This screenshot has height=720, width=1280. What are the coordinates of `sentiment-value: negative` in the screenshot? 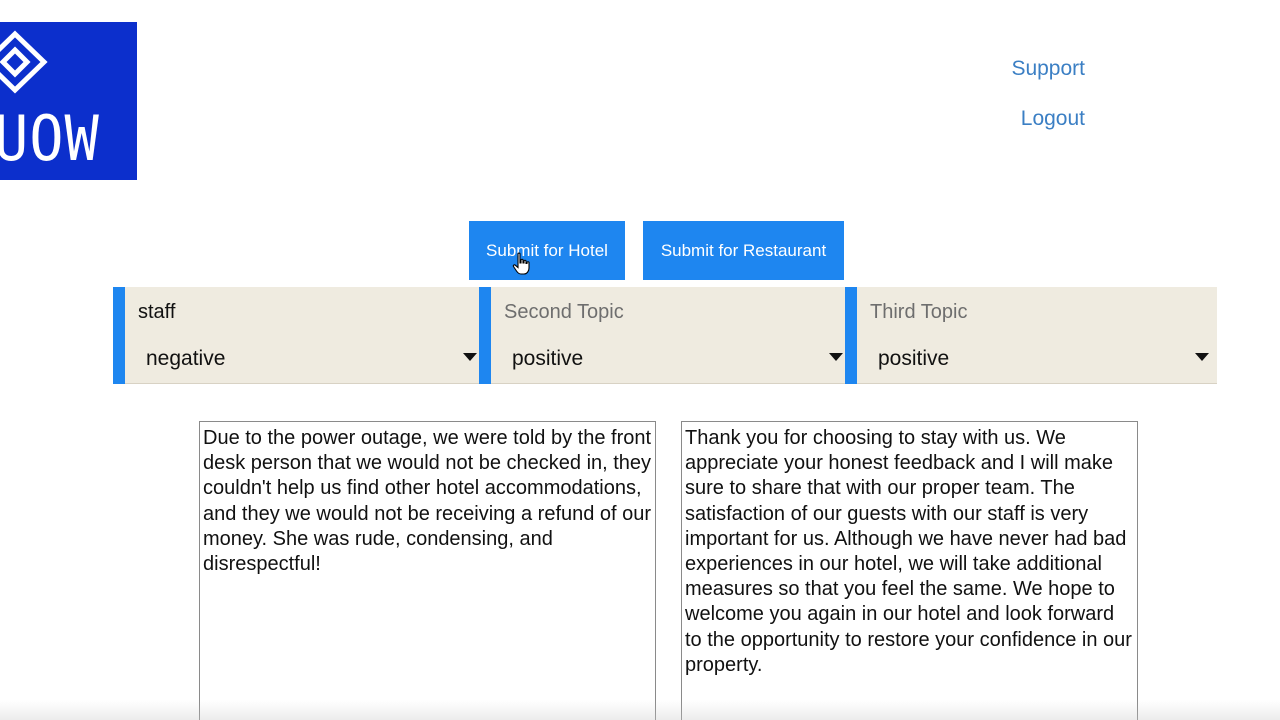 It's located at (186, 358).